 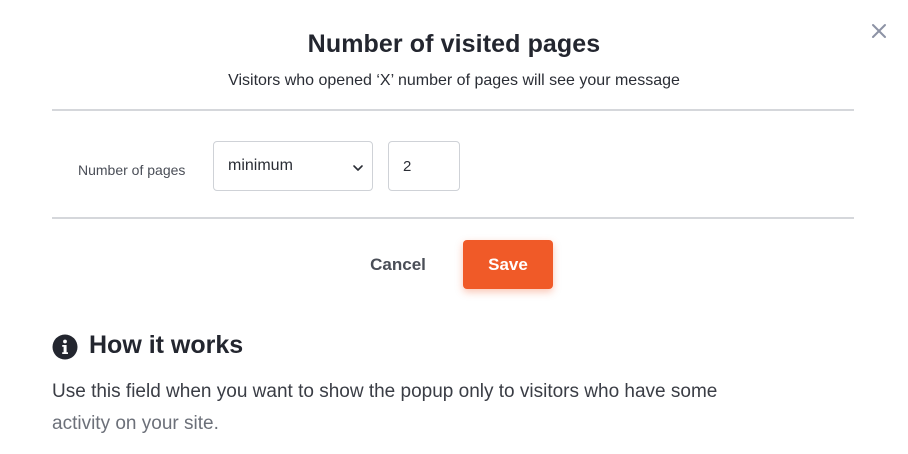 I want to click on bottom-divider, so click(x=453, y=218).